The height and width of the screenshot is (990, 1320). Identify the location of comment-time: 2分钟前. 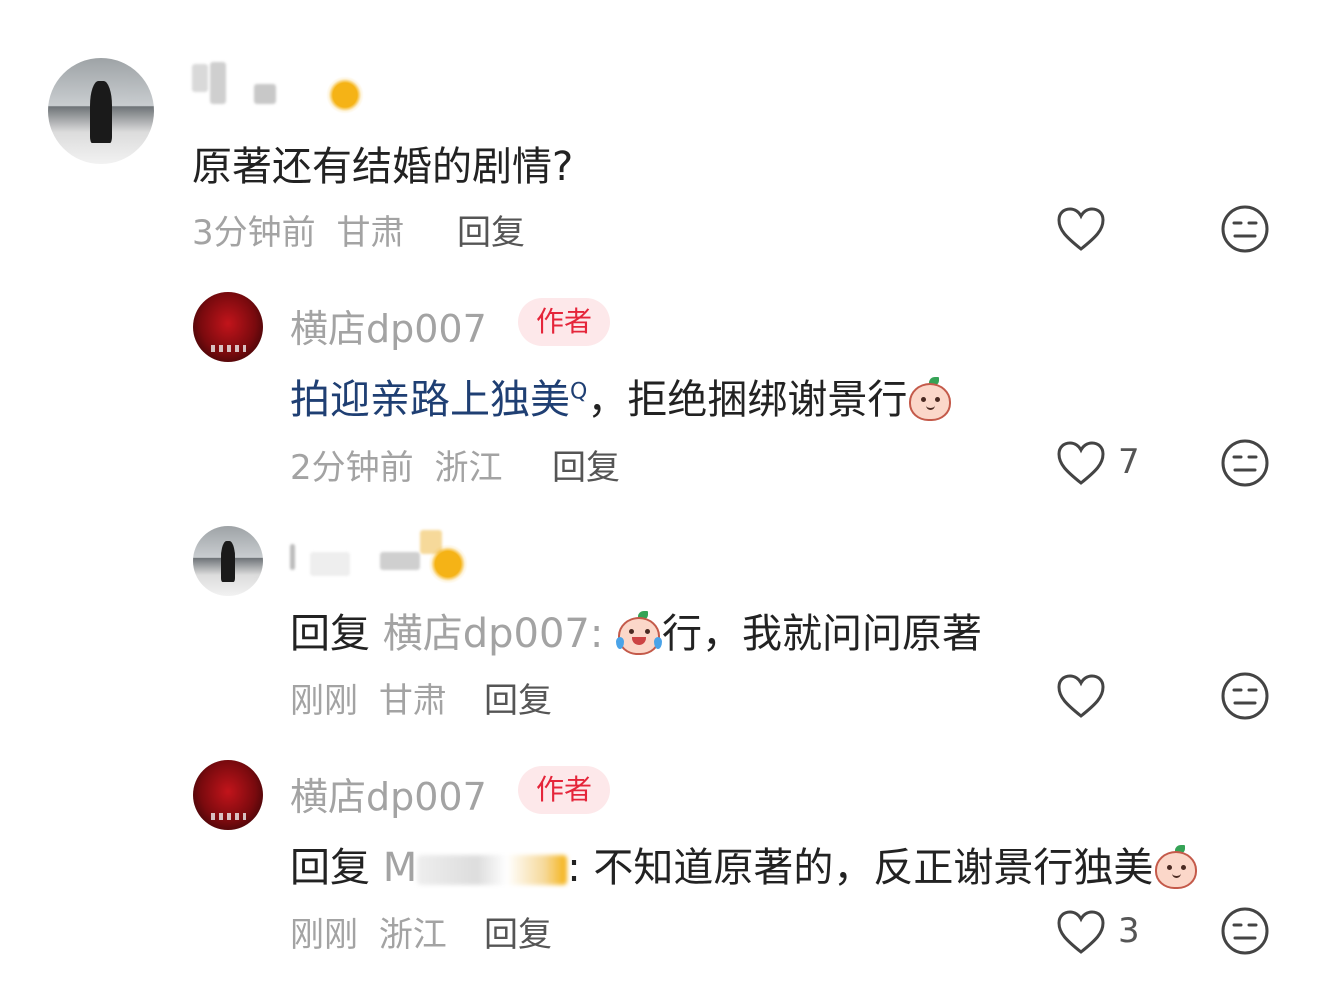
(352, 468).